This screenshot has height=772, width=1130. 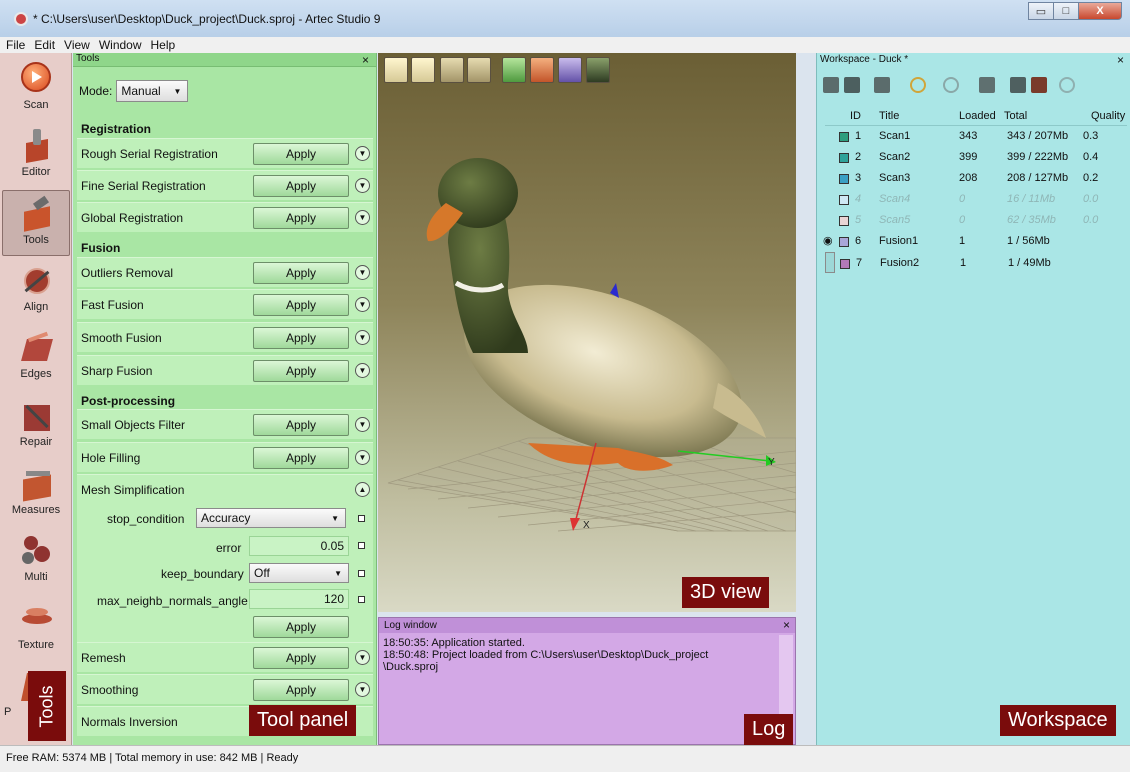 I want to click on sidebar-item-measures: Measures, so click(x=36, y=494).